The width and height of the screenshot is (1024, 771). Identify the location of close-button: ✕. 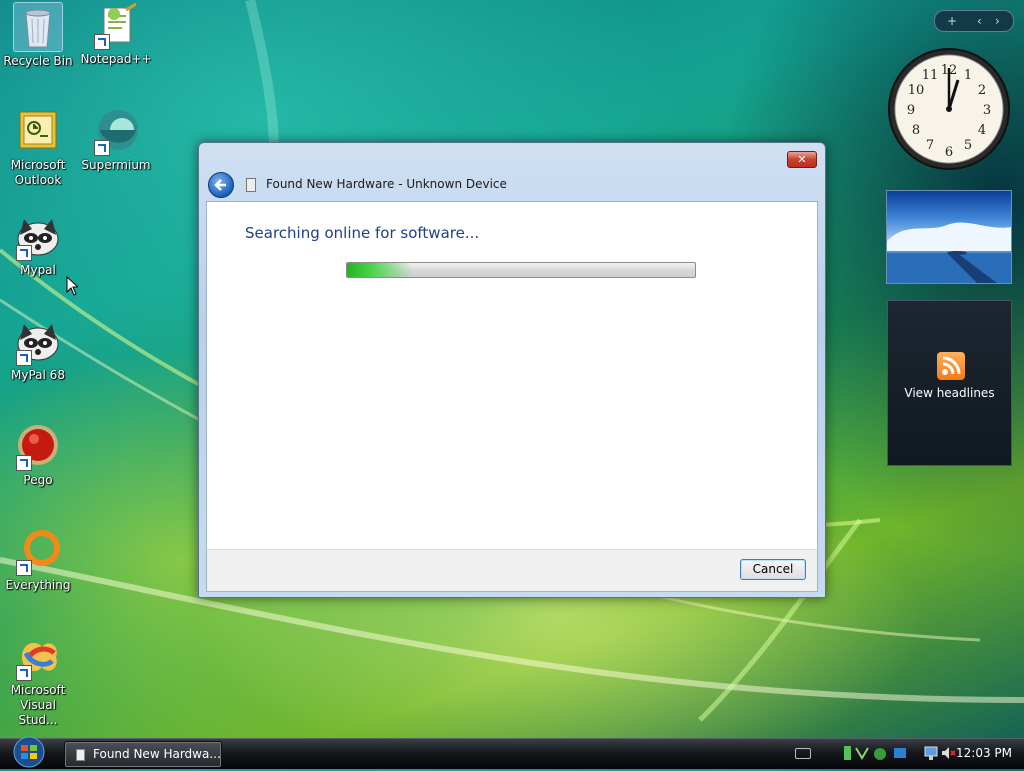
(802, 159).